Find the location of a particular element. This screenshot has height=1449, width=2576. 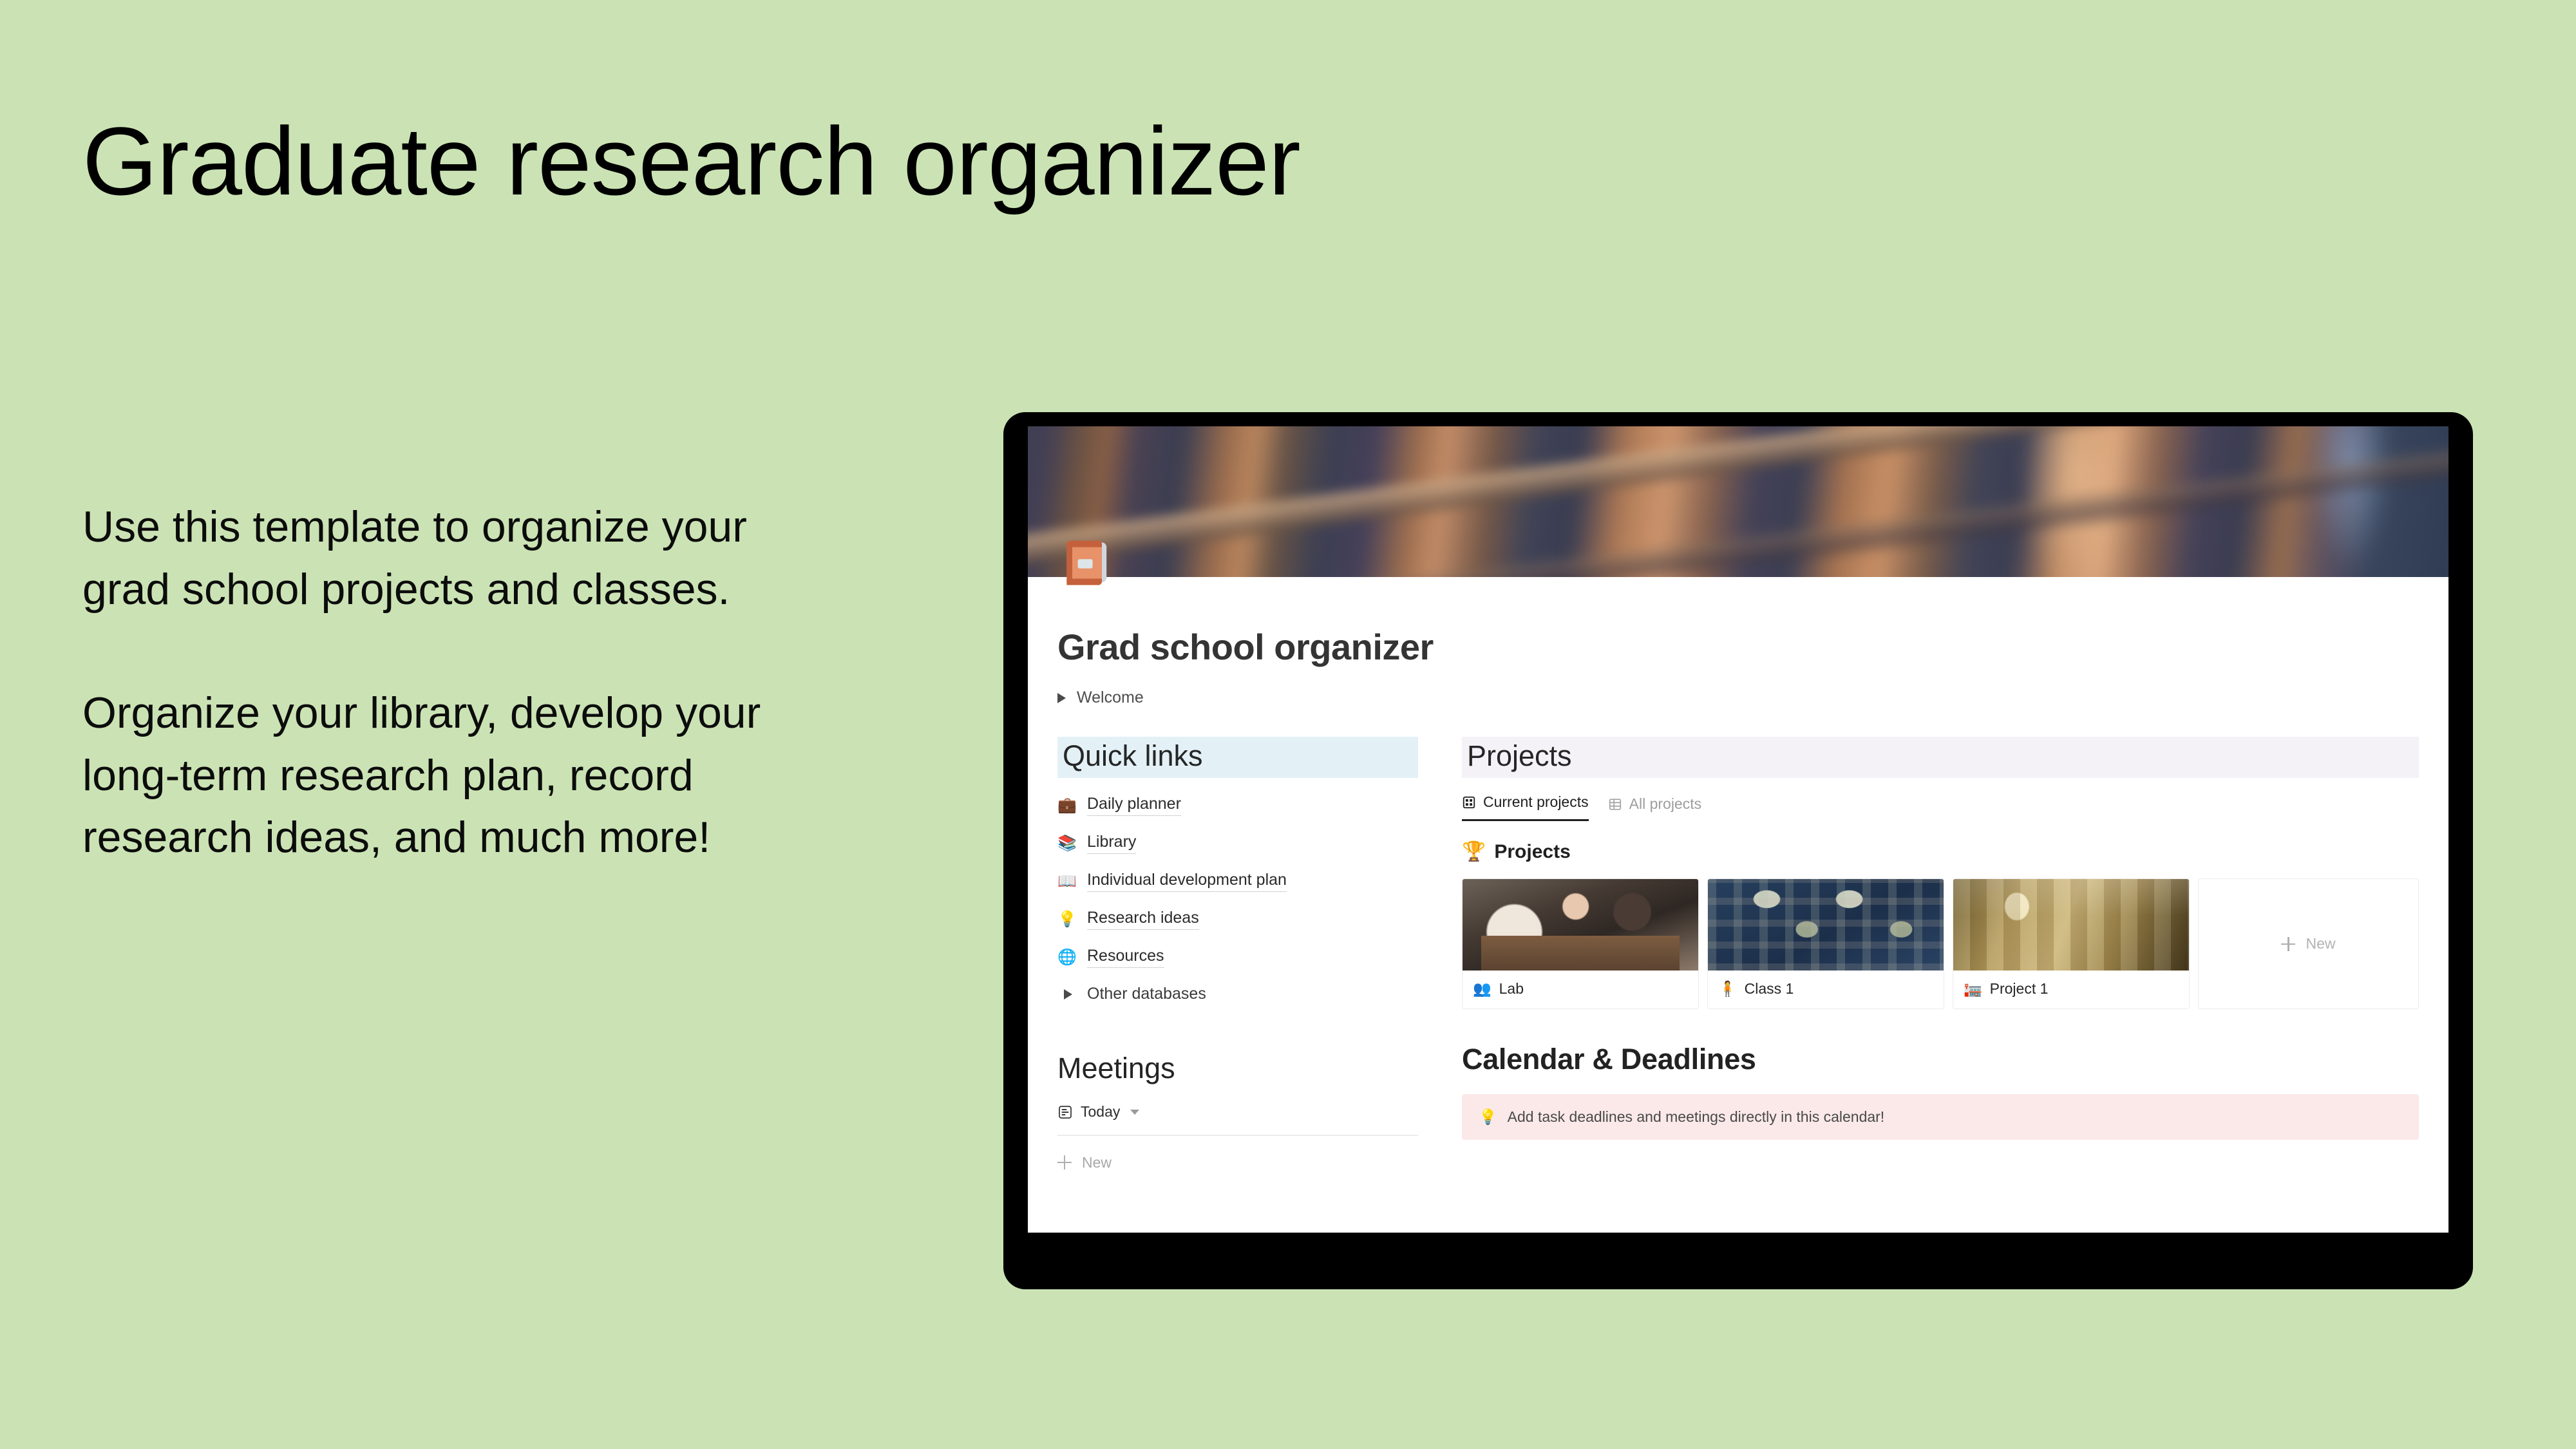

card-title: Project 1 is located at coordinates (2019, 988).